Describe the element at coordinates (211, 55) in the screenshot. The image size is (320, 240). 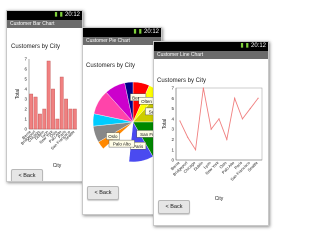
I see `title-bar: Customer Line Chart` at that location.